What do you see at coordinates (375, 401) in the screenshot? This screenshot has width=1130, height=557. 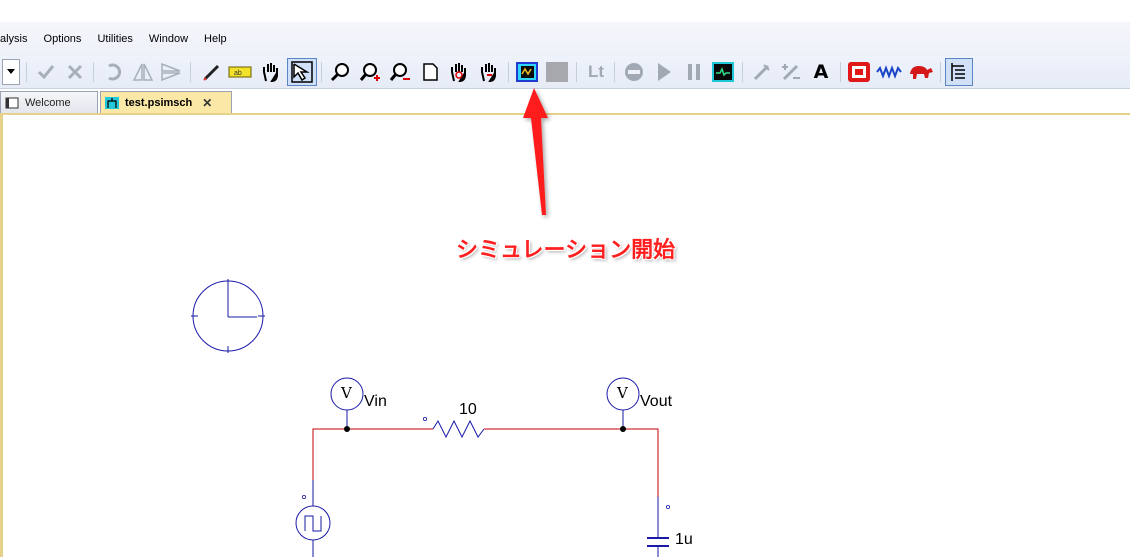 I see `probe-label-vin: Vin` at bounding box center [375, 401].